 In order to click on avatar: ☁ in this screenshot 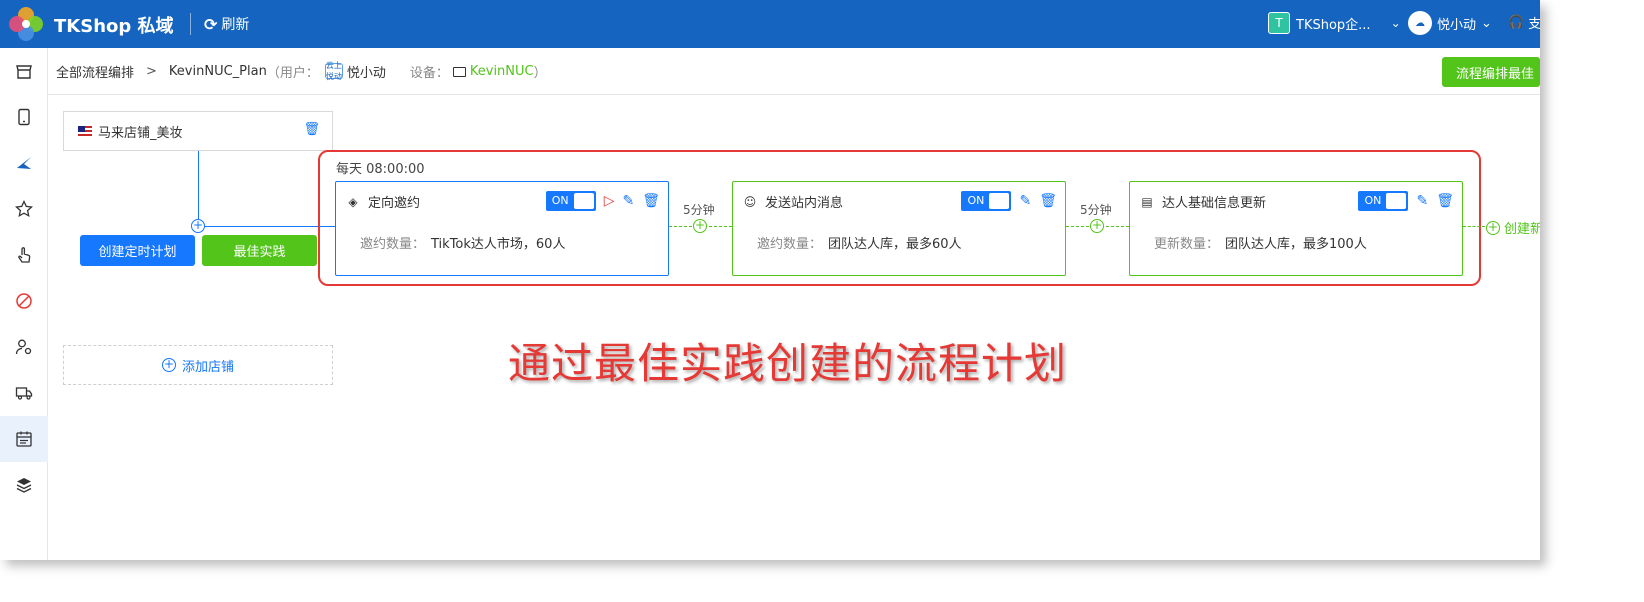, I will do `click(1420, 23)`.